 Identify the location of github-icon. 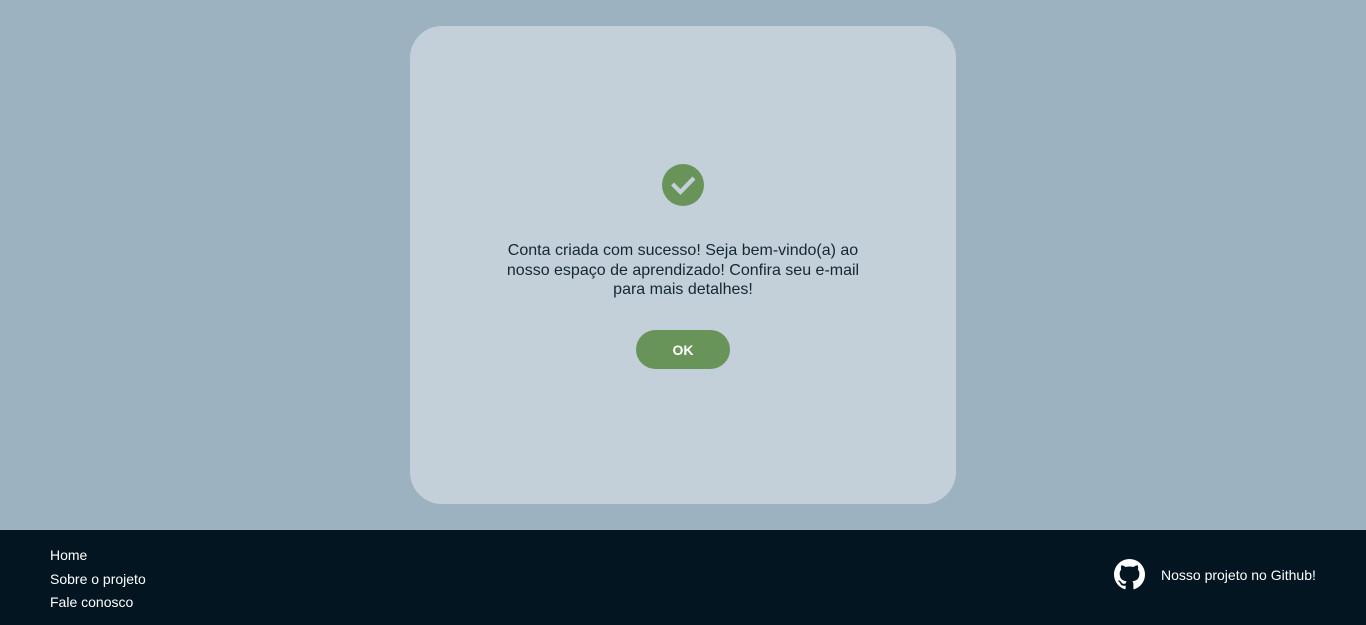
(1129, 574).